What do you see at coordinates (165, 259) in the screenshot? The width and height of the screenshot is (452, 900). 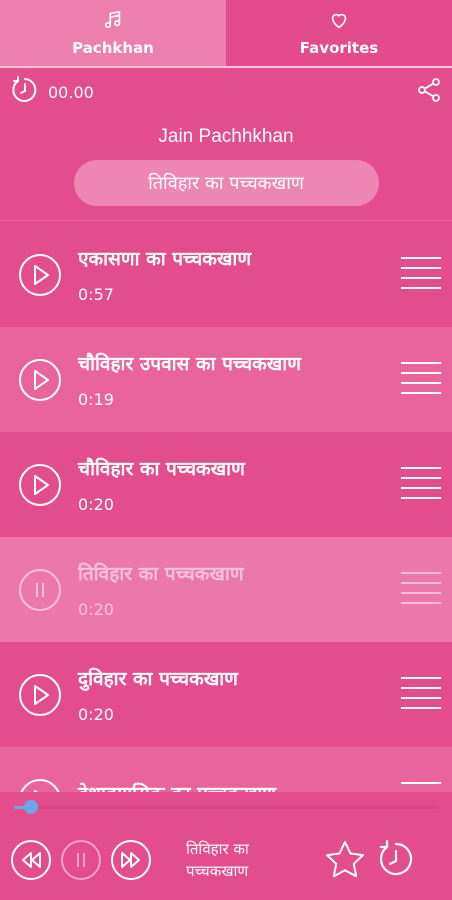 I see `list-item-title: एकासणा का पच्चकखाण` at bounding box center [165, 259].